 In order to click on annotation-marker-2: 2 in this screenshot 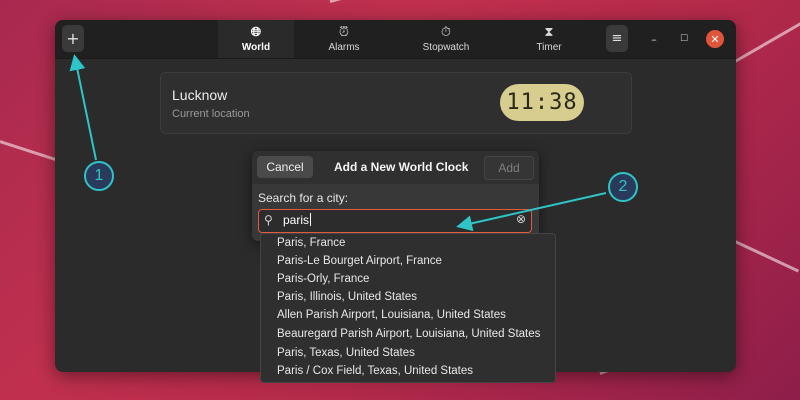, I will do `click(623, 187)`.